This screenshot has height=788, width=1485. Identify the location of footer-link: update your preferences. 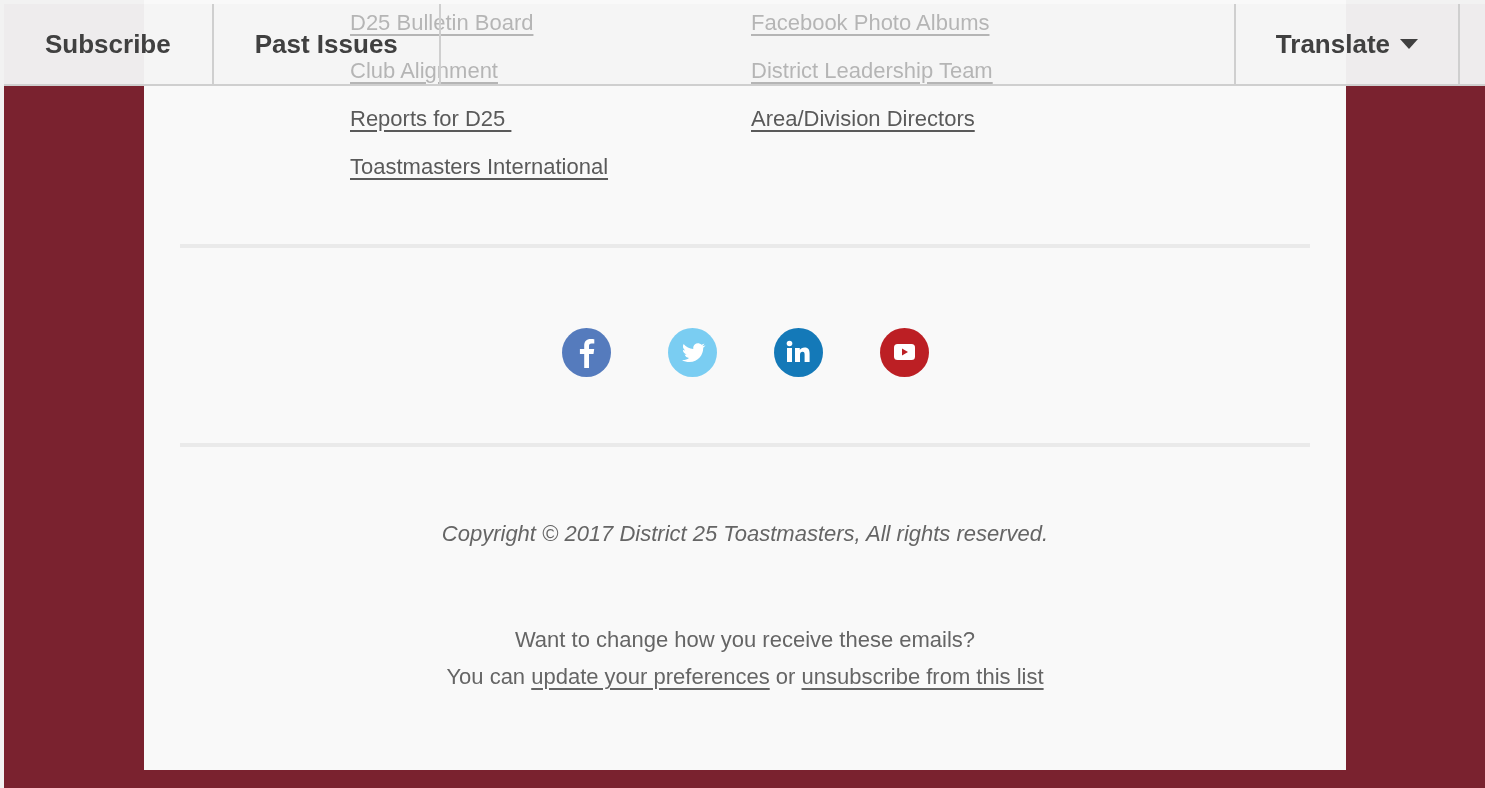
(650, 676).